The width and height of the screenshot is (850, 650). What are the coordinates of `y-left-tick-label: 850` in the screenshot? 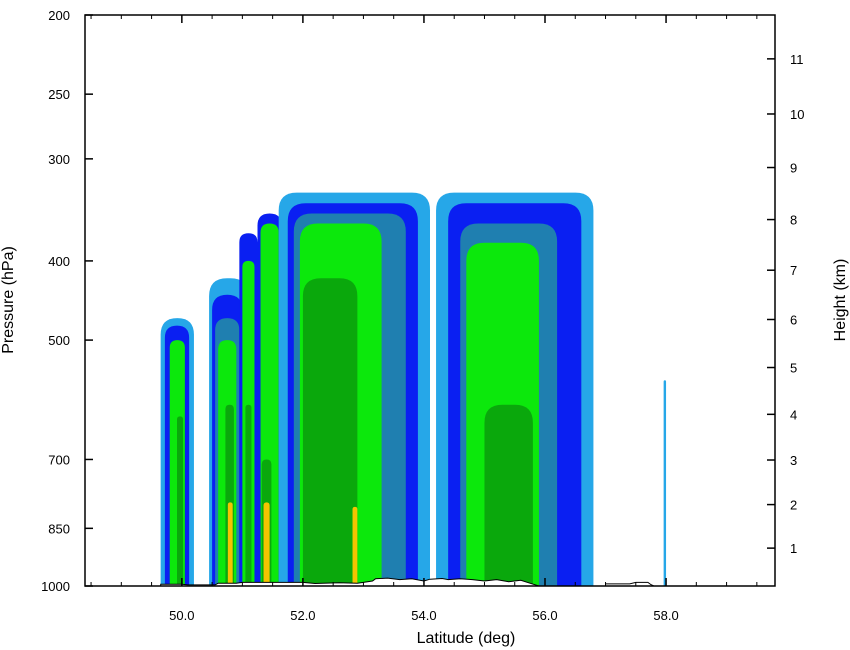 It's located at (59, 528).